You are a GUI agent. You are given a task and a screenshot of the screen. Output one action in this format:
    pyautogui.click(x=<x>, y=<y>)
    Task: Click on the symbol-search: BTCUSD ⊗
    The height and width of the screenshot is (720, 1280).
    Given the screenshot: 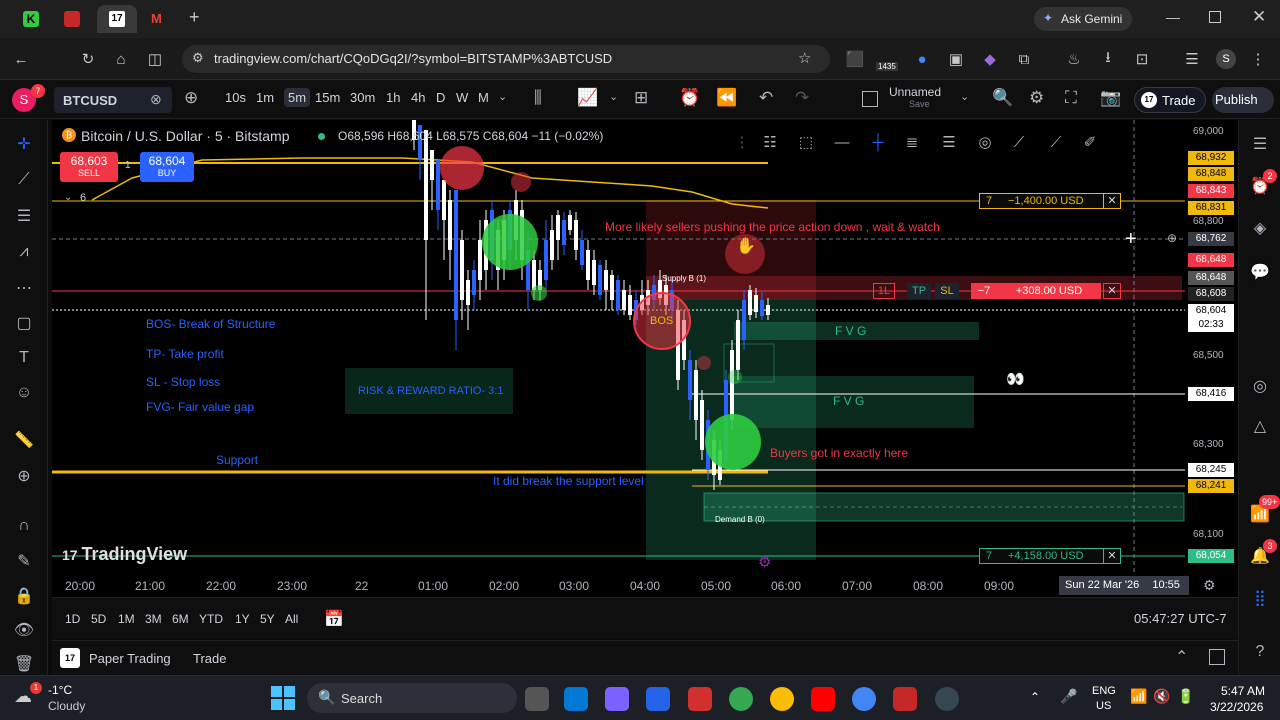 What is the action you would take?
    pyautogui.click(x=113, y=100)
    